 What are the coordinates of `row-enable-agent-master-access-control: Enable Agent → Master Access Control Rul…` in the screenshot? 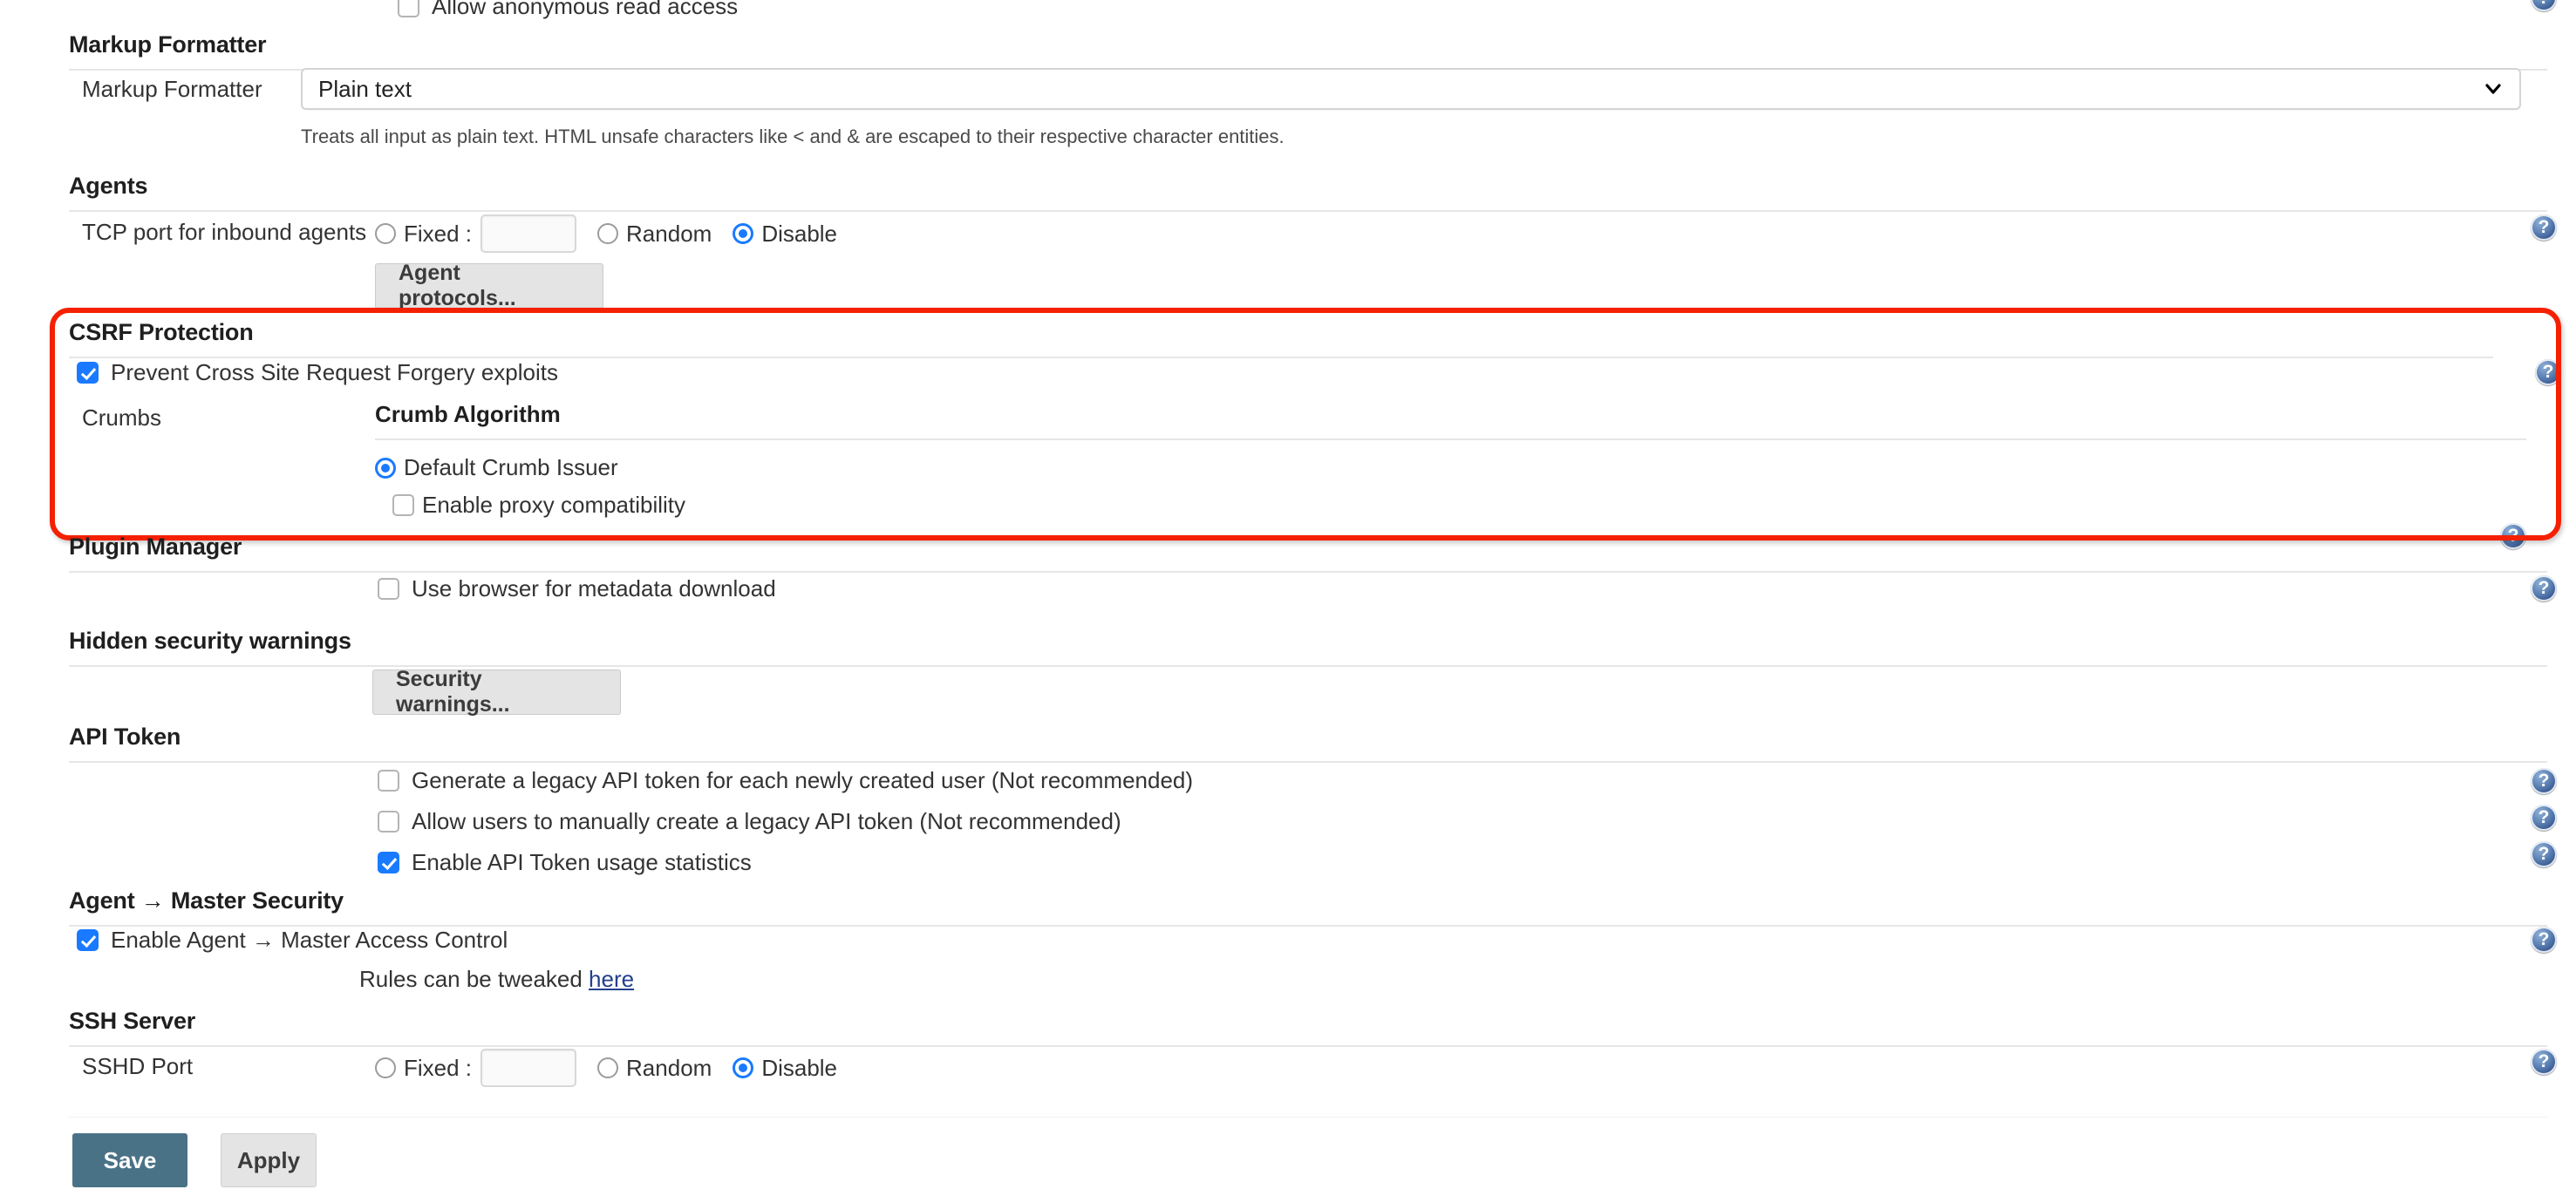 It's located at (1288, 960).